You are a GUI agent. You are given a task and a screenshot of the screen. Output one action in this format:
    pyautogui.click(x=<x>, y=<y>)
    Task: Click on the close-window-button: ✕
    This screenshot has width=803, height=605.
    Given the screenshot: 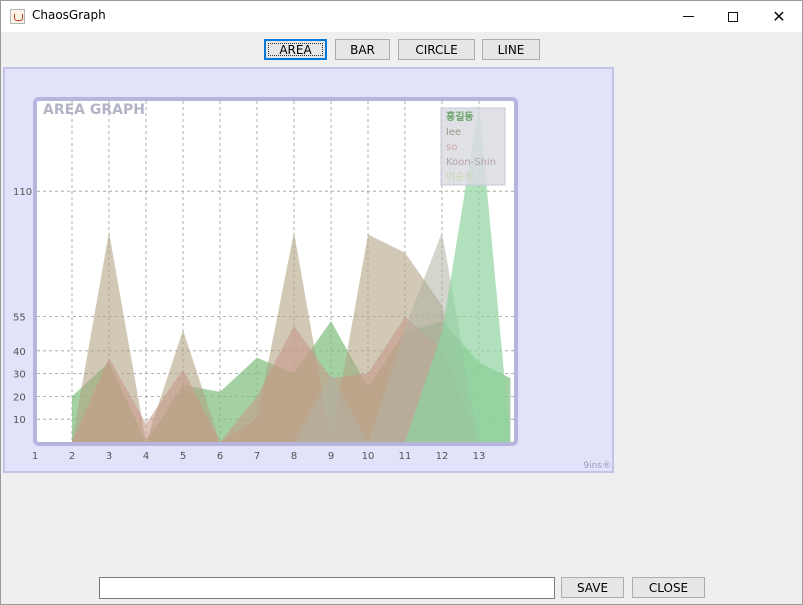 What is the action you would take?
    pyautogui.click(x=779, y=16)
    